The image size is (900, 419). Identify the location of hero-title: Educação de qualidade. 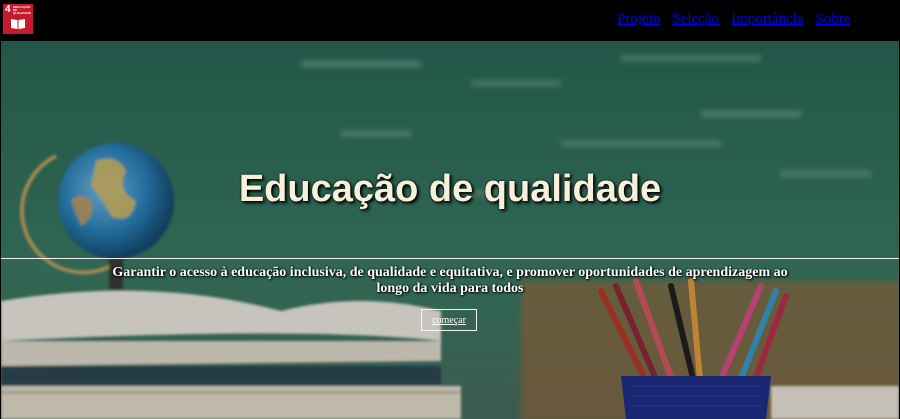
(450, 189).